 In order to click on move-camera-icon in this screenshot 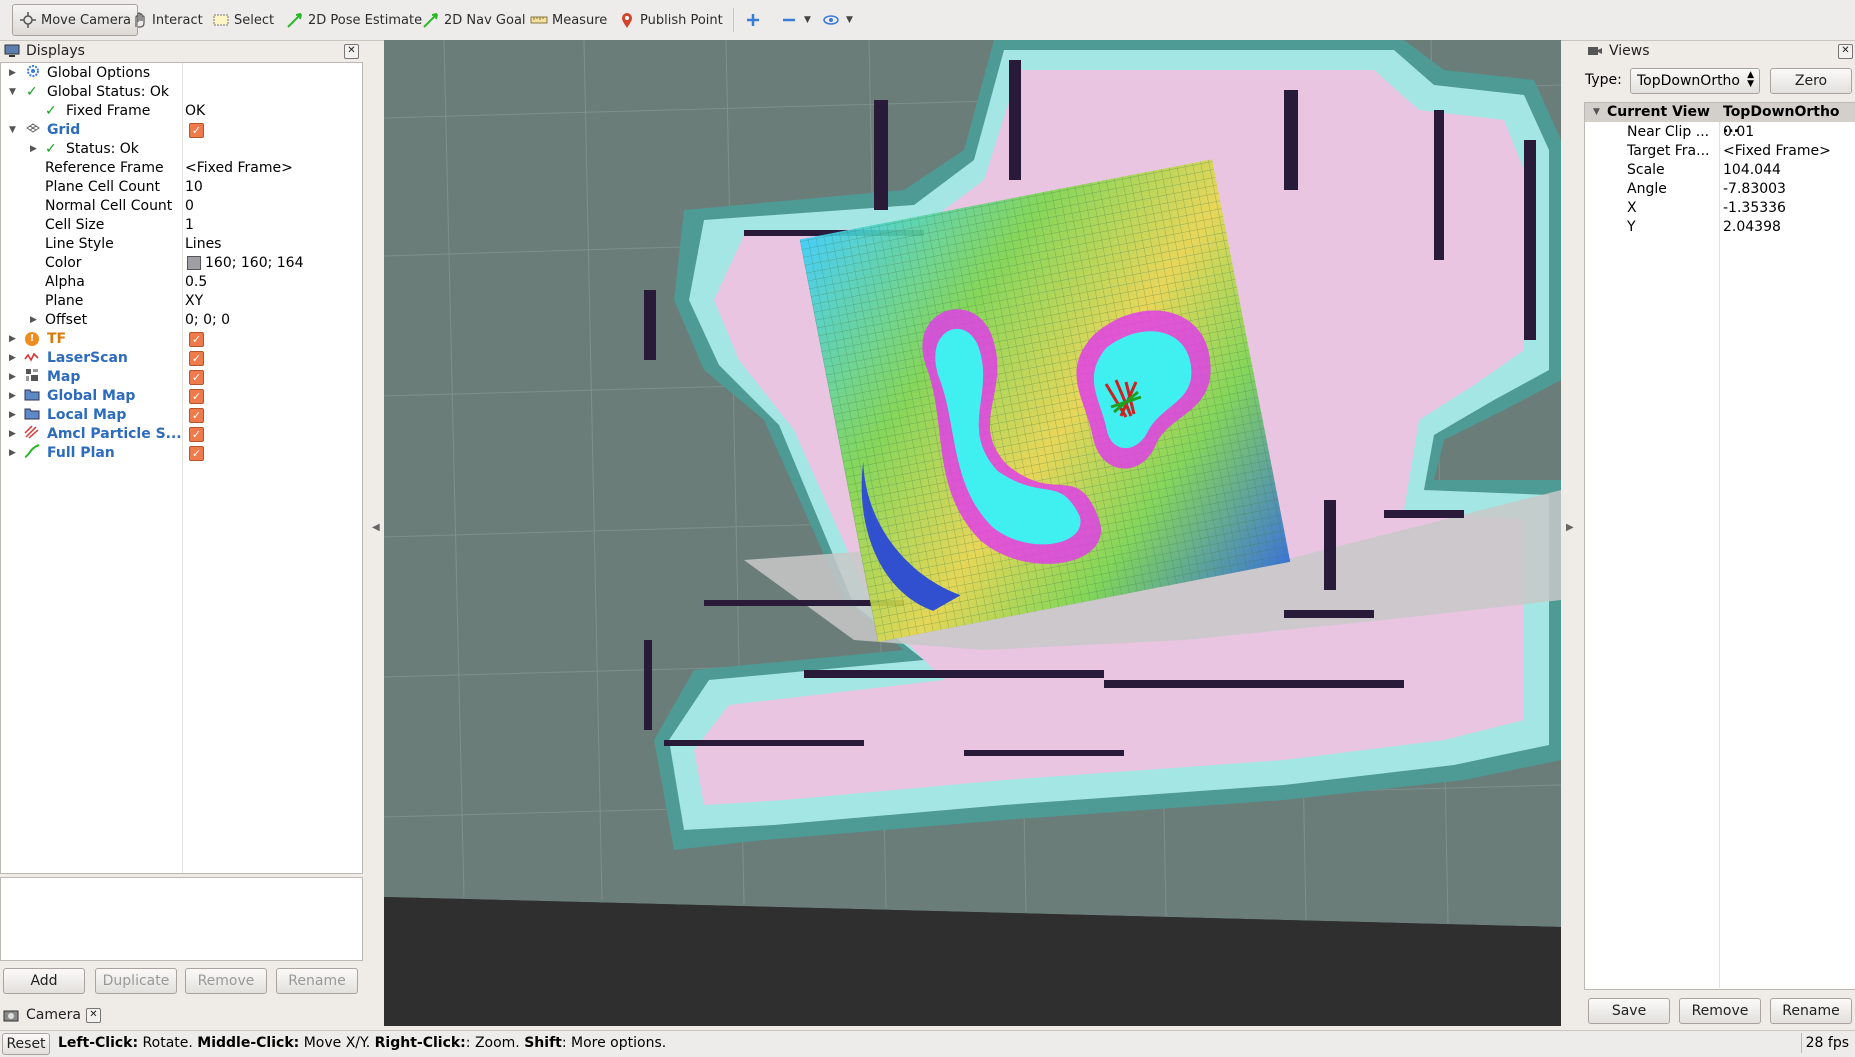, I will do `click(28, 20)`.